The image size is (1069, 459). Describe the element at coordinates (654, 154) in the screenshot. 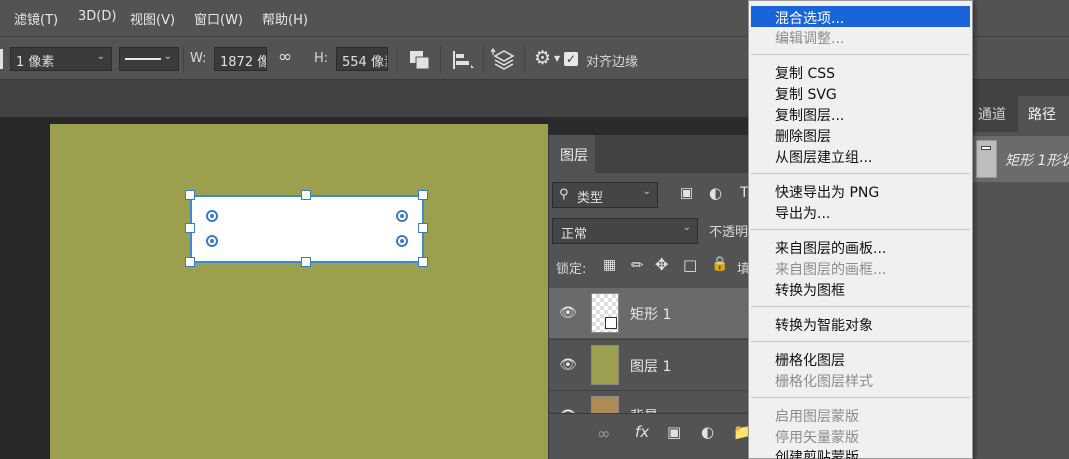

I see `layers-tab-row: 图层` at that location.